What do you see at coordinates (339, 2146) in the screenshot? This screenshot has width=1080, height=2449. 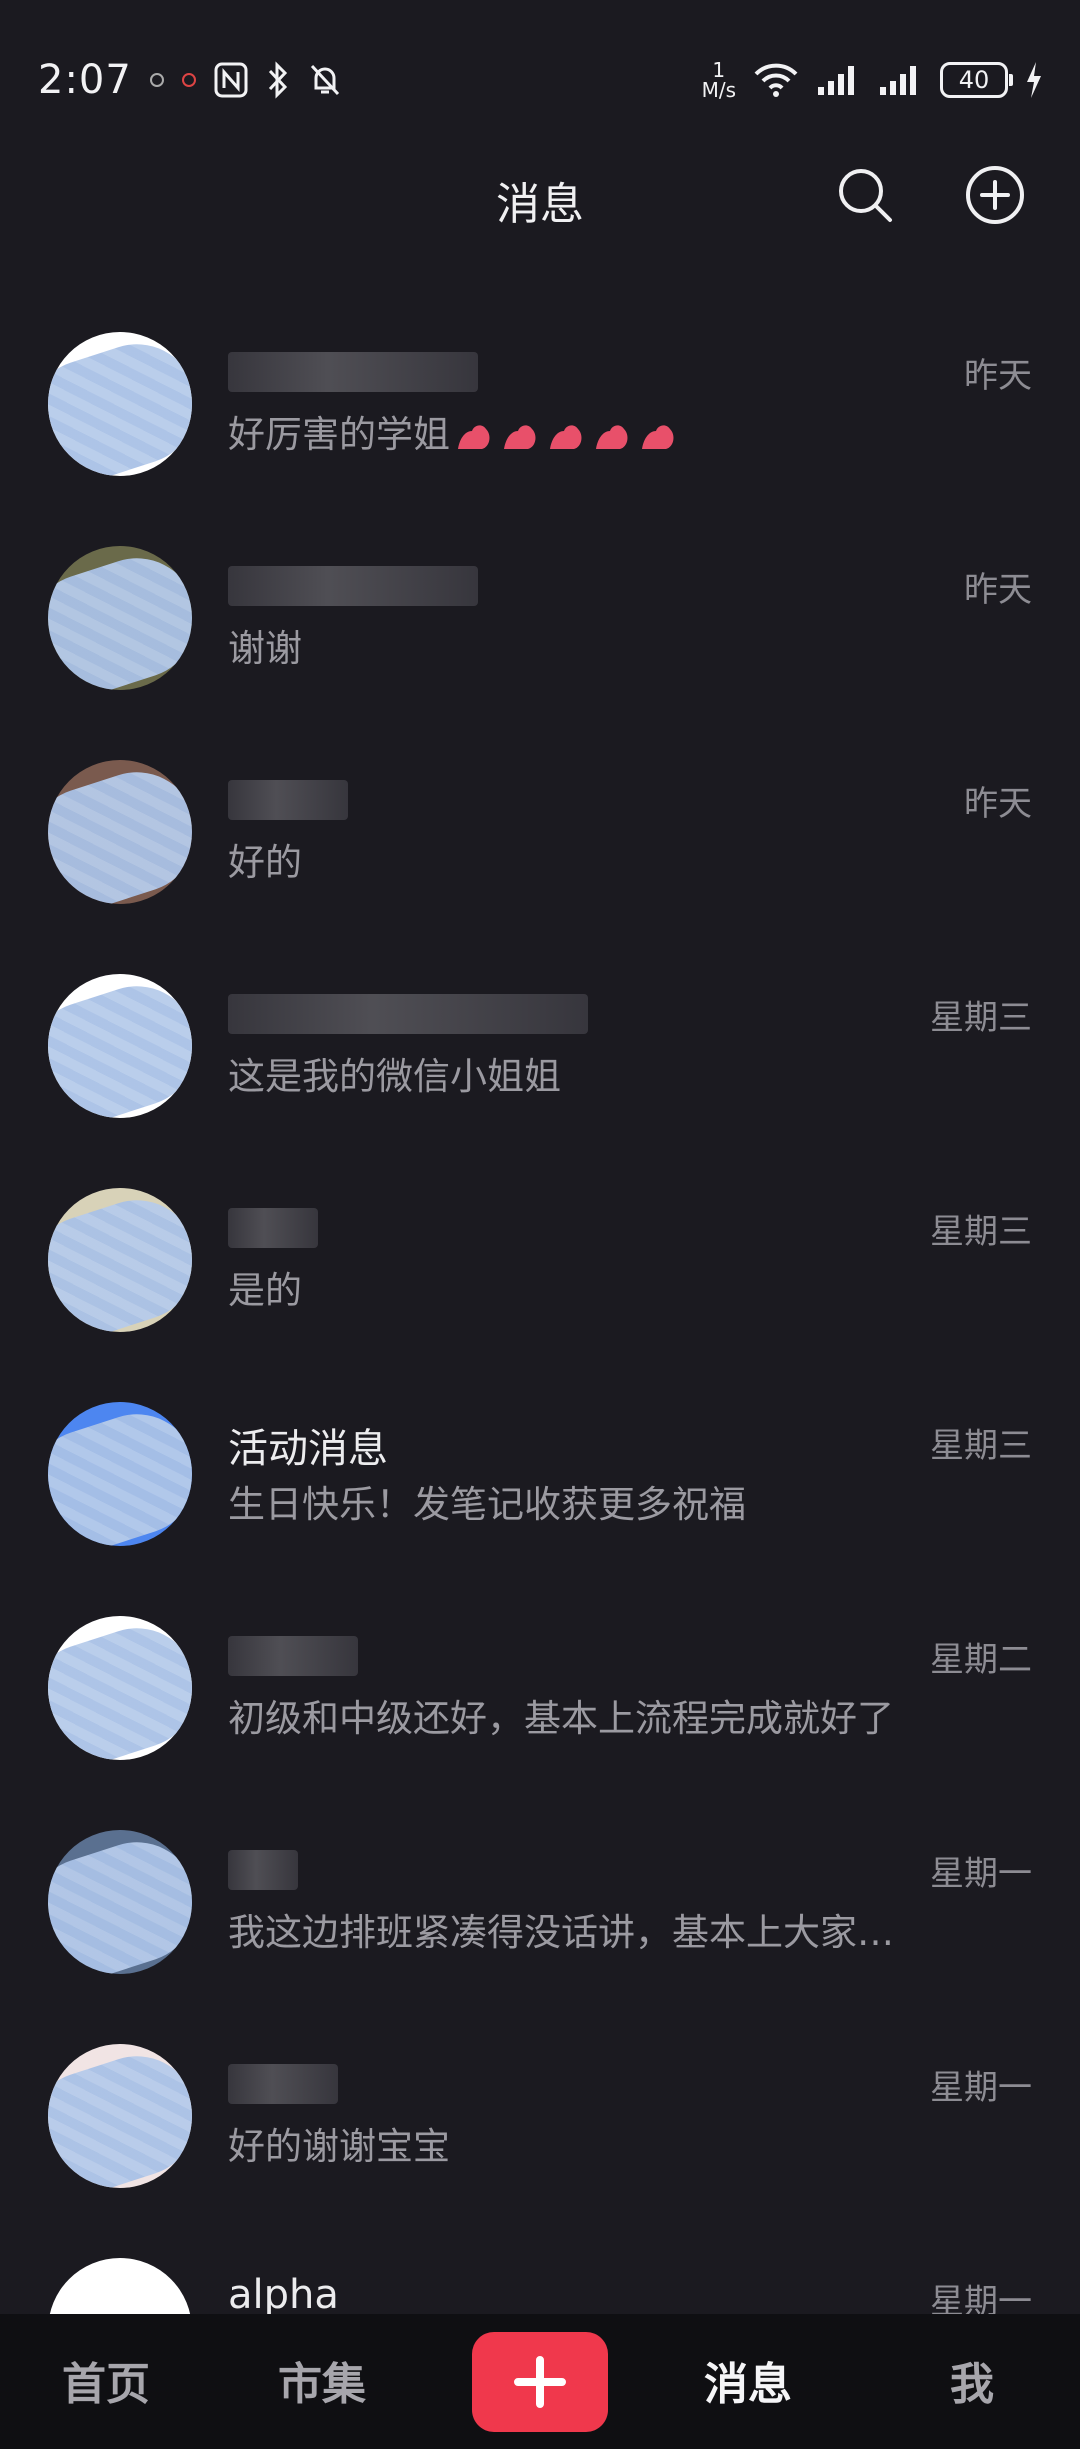 I see `message-preview: 好的谢谢宝宝` at bounding box center [339, 2146].